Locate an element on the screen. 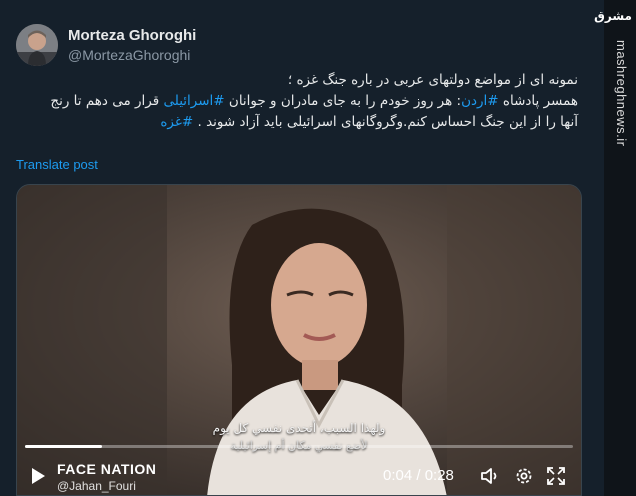  site-watermark-strip: مشرق mashreghnews.ir is located at coordinates (615, 248).